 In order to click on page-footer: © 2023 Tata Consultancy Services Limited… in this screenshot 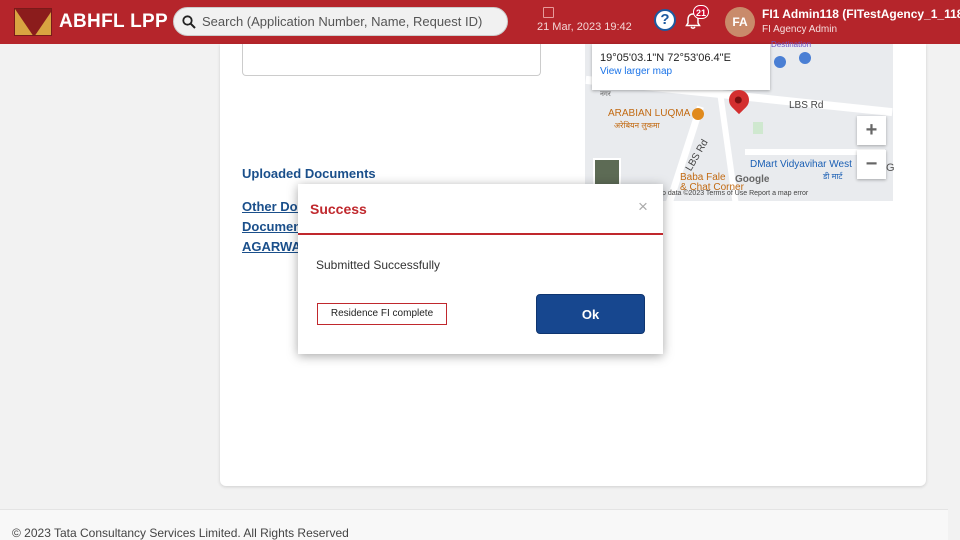, I will do `click(474, 524)`.